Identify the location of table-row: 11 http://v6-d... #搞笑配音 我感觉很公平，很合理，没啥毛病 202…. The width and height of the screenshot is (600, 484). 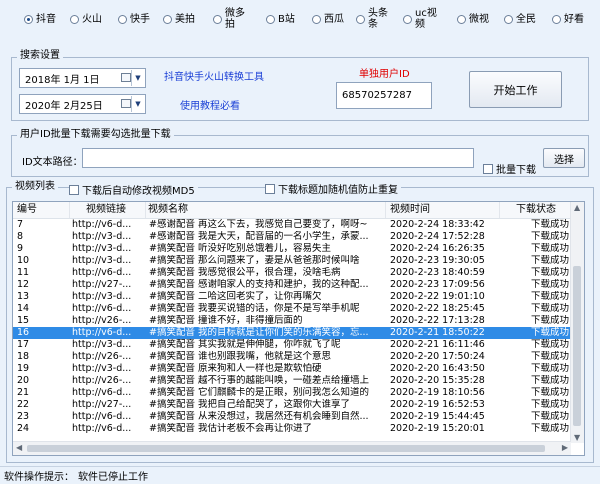
(292, 273).